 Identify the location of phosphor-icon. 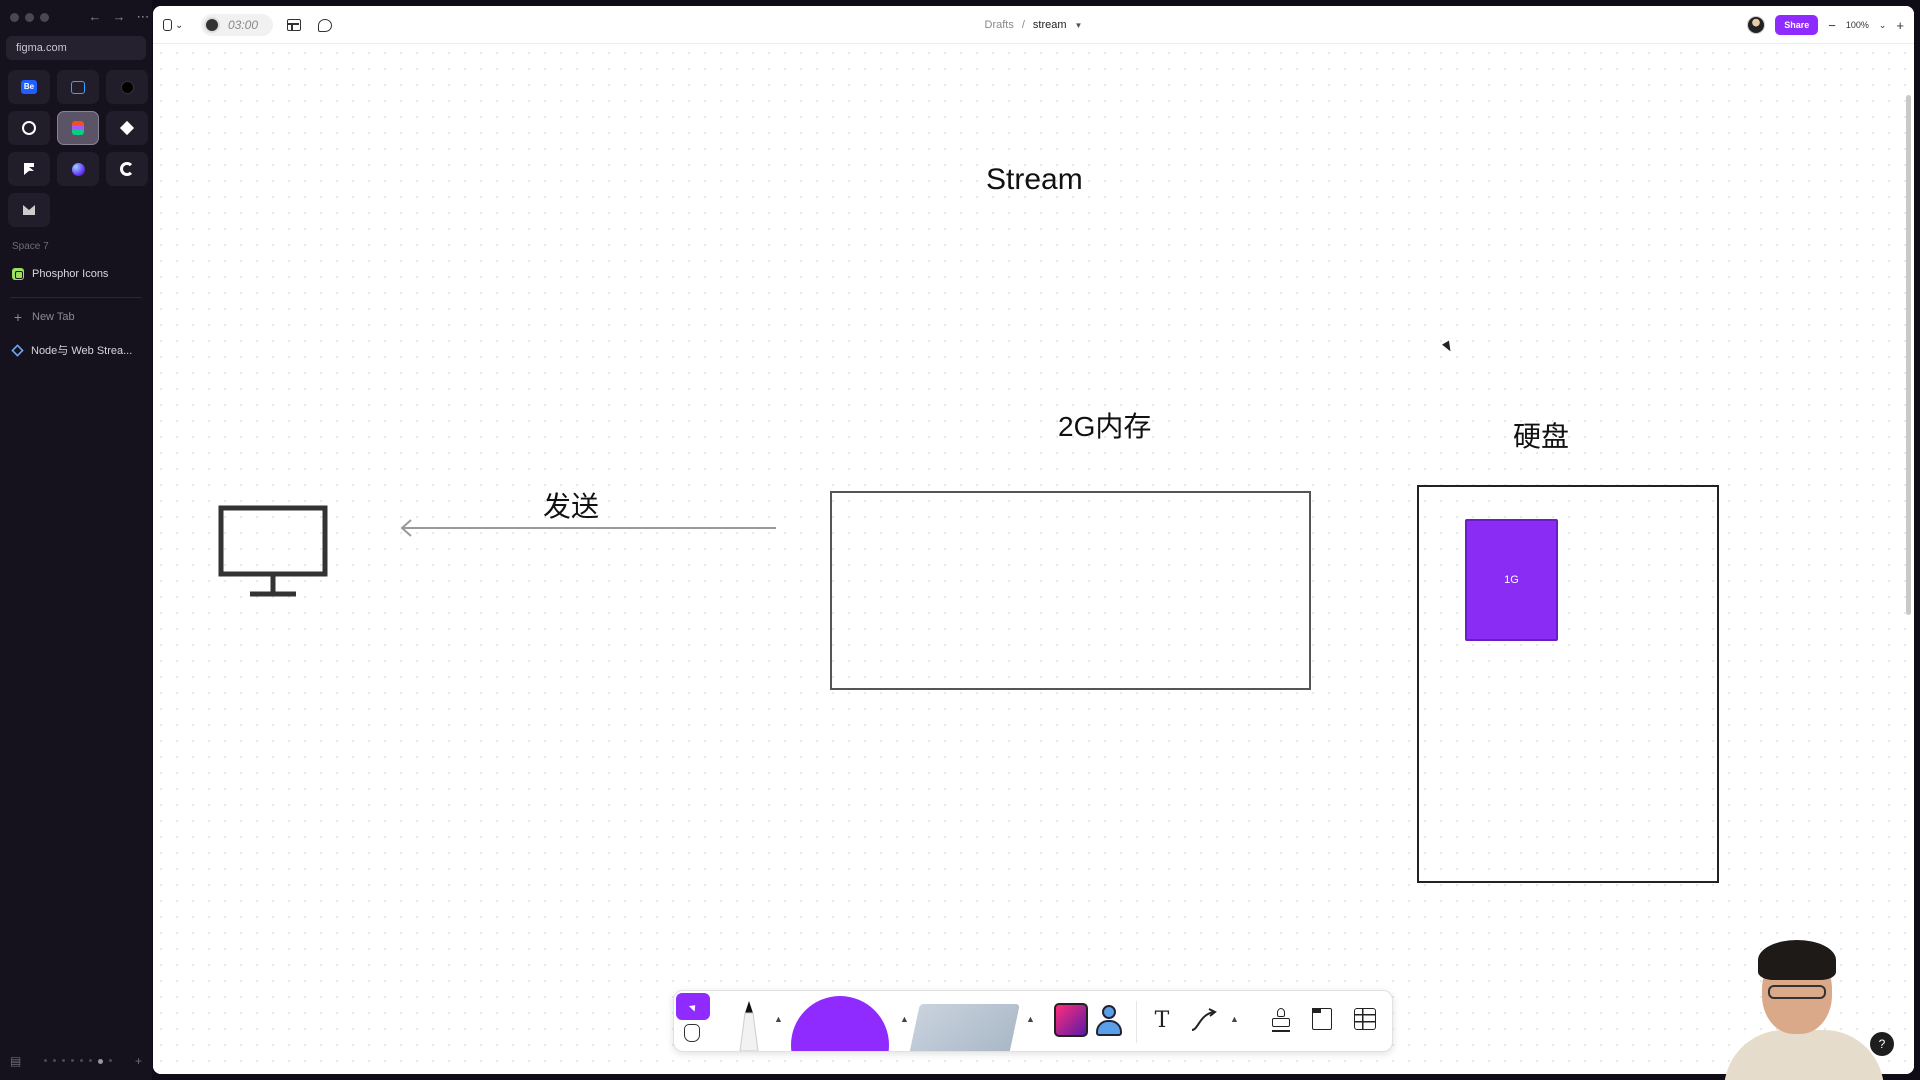
(18, 274).